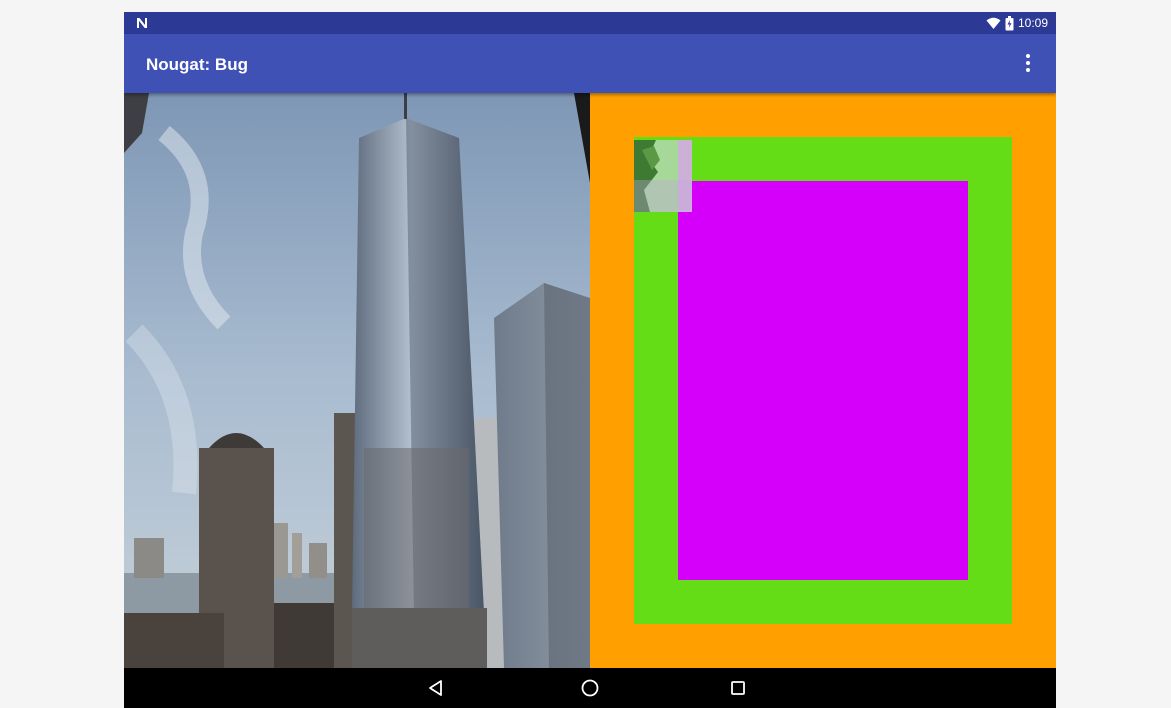 This screenshot has height=708, width=1171. I want to click on home-circle-icon, so click(590, 688).